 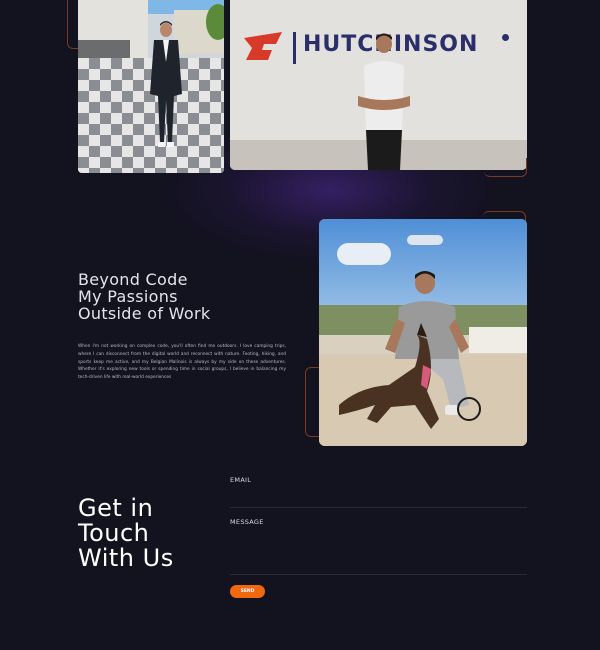 I want to click on passions-title: Beyond Code My Passions Outside of Work, so click(x=178, y=296).